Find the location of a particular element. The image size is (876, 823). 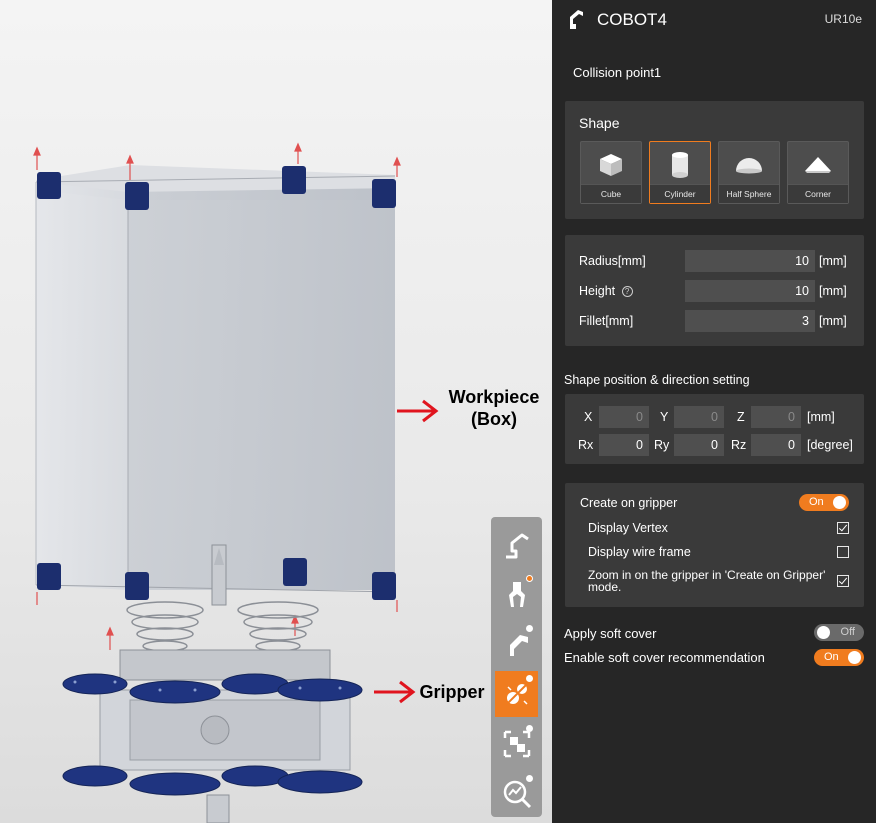

bounding-box-icon is located at coordinates (516, 744).